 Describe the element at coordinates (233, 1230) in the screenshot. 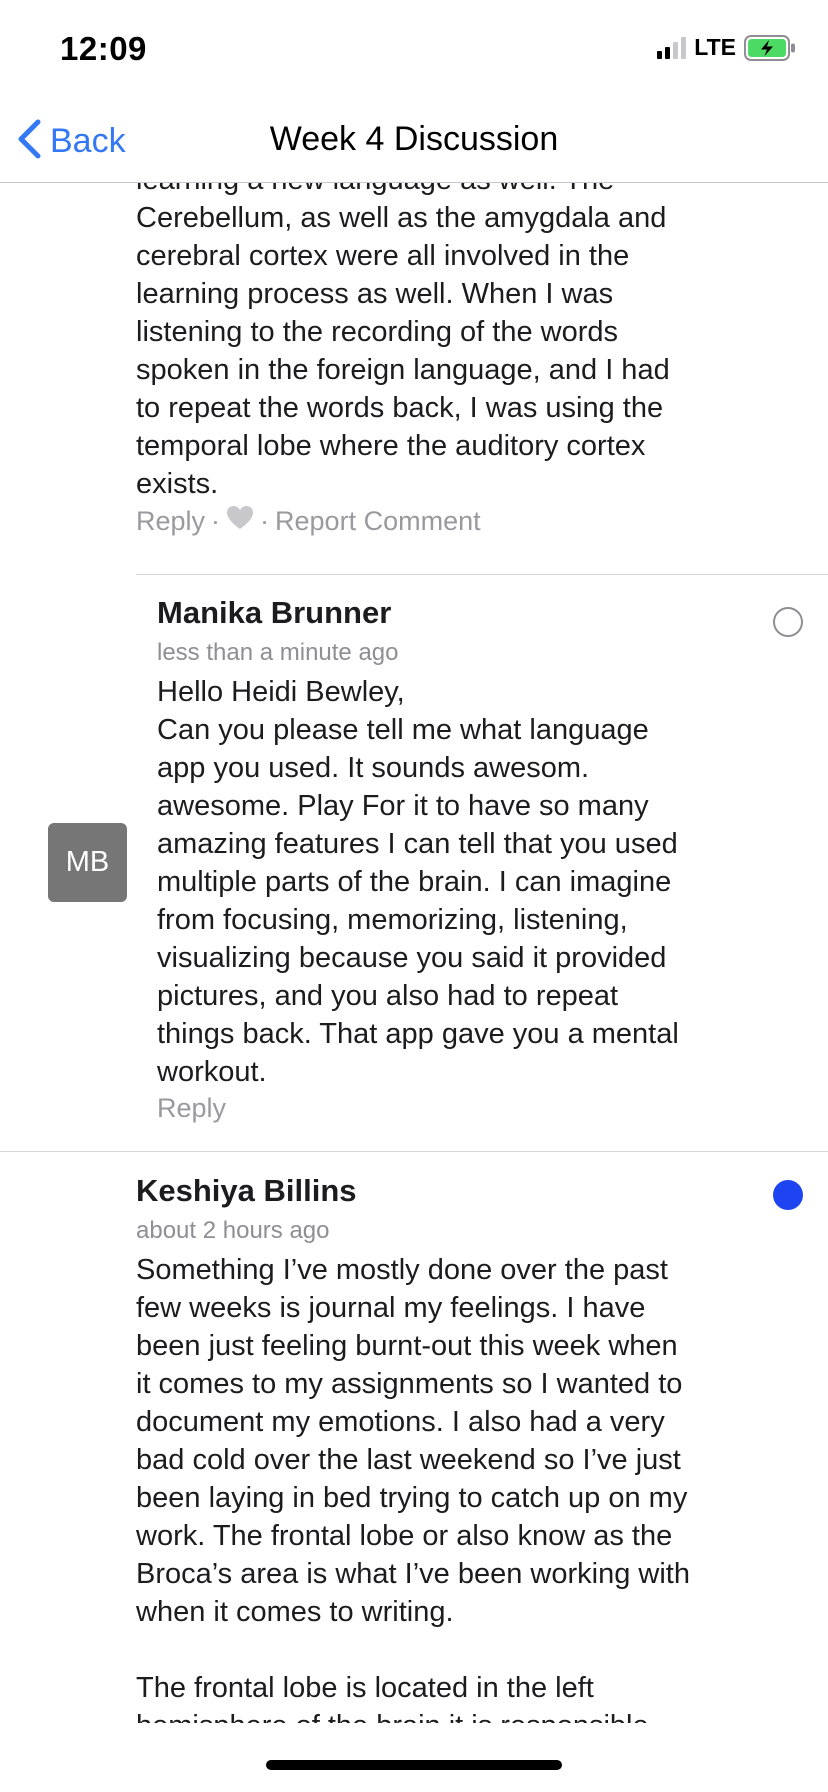

I see `comment-timestamp: about 2 hours ago` at that location.